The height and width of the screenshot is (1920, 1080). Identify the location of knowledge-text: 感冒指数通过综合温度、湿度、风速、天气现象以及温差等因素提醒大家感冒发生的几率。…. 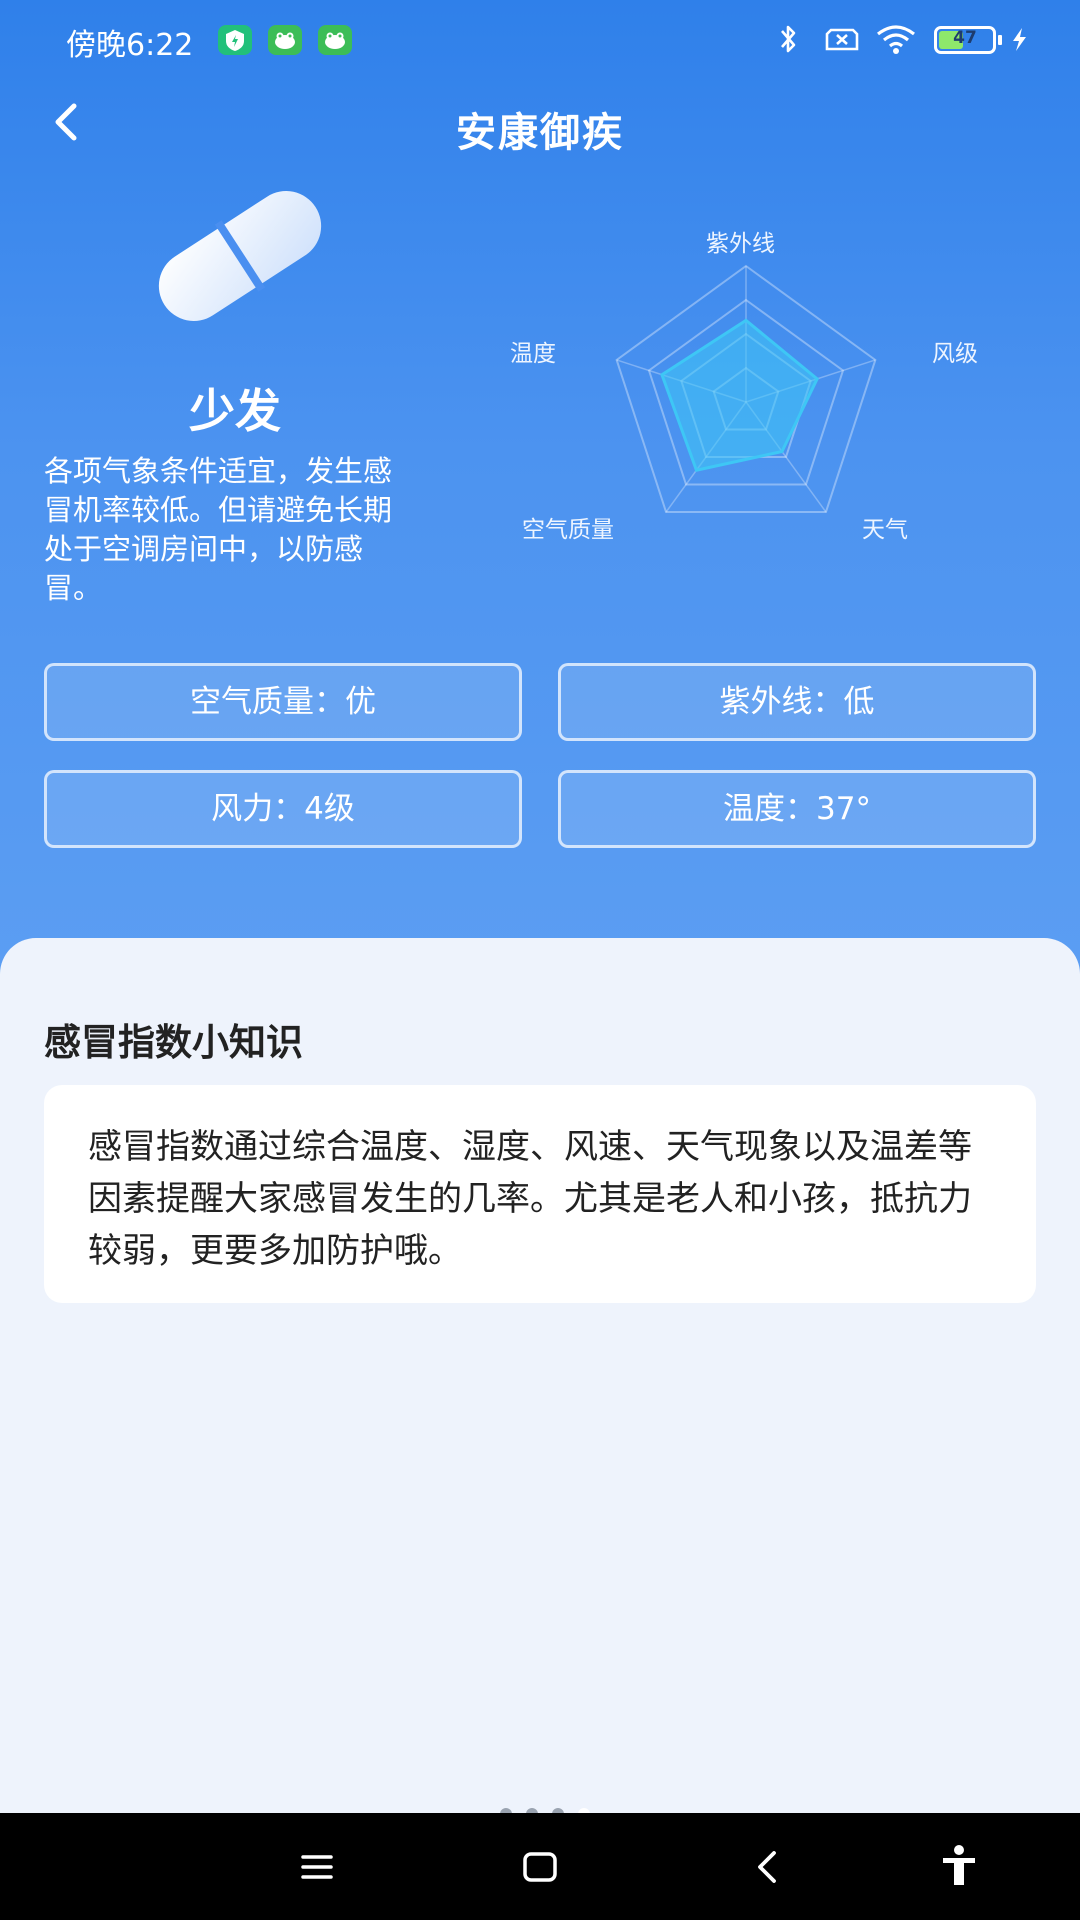
(530, 1199).